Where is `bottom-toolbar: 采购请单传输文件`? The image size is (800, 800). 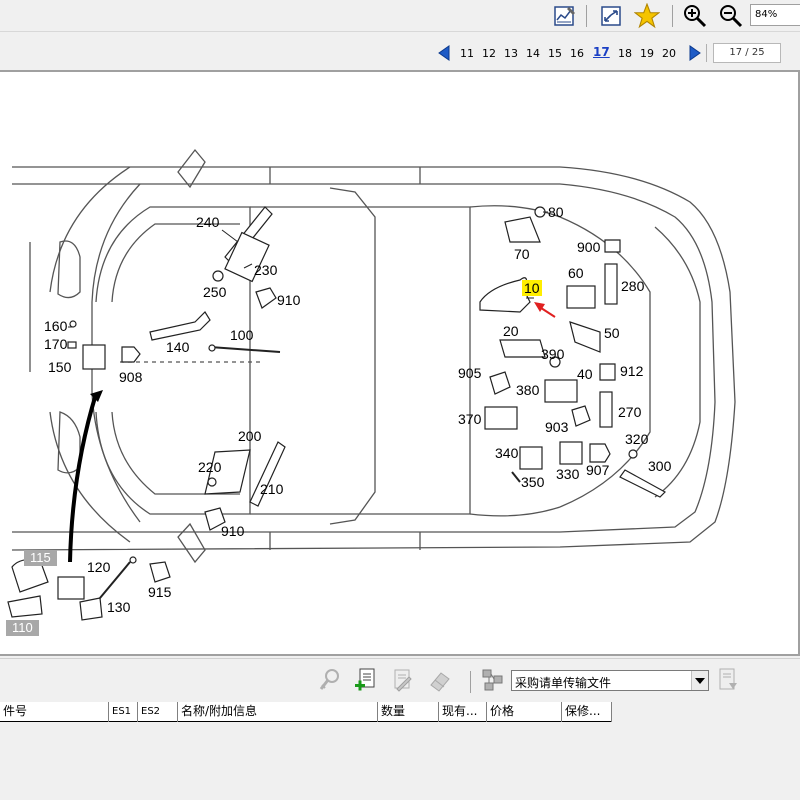
bottom-toolbar: 采购请单传输文件 is located at coordinates (400, 680).